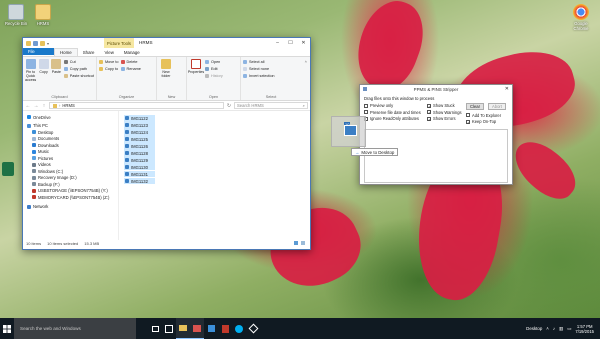 This screenshot has height=339, width=600. Describe the element at coordinates (30, 79) in the screenshot. I see `pin-quick-access-button: Pin to Quick access` at that location.